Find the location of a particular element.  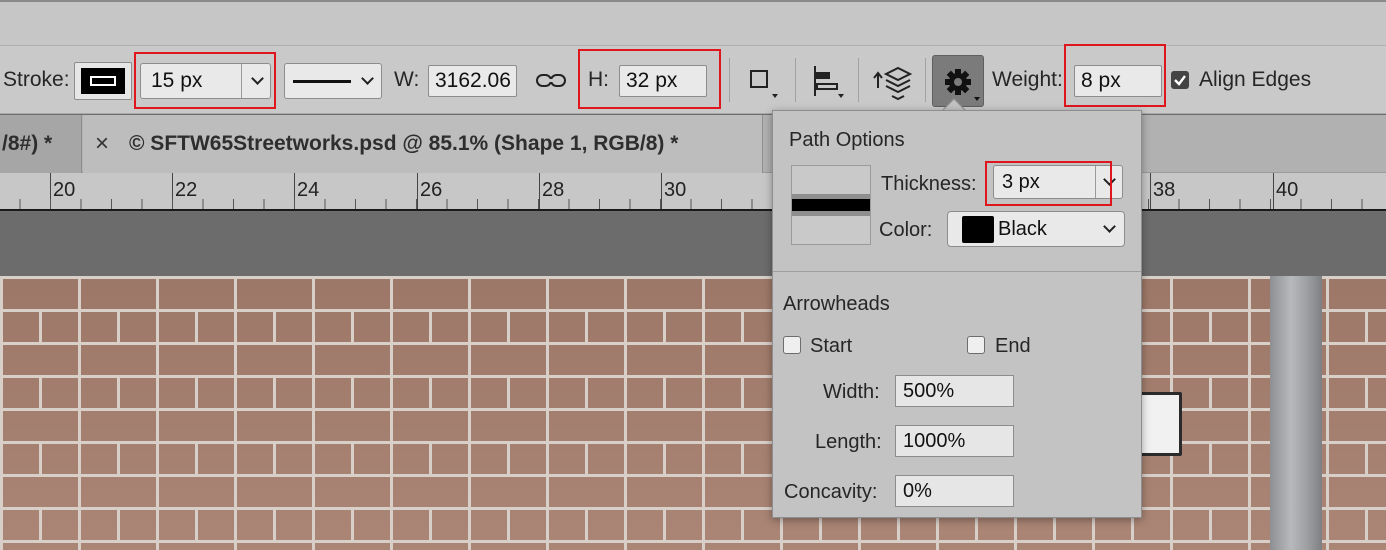

tab-close-icon: × is located at coordinates (102, 144).